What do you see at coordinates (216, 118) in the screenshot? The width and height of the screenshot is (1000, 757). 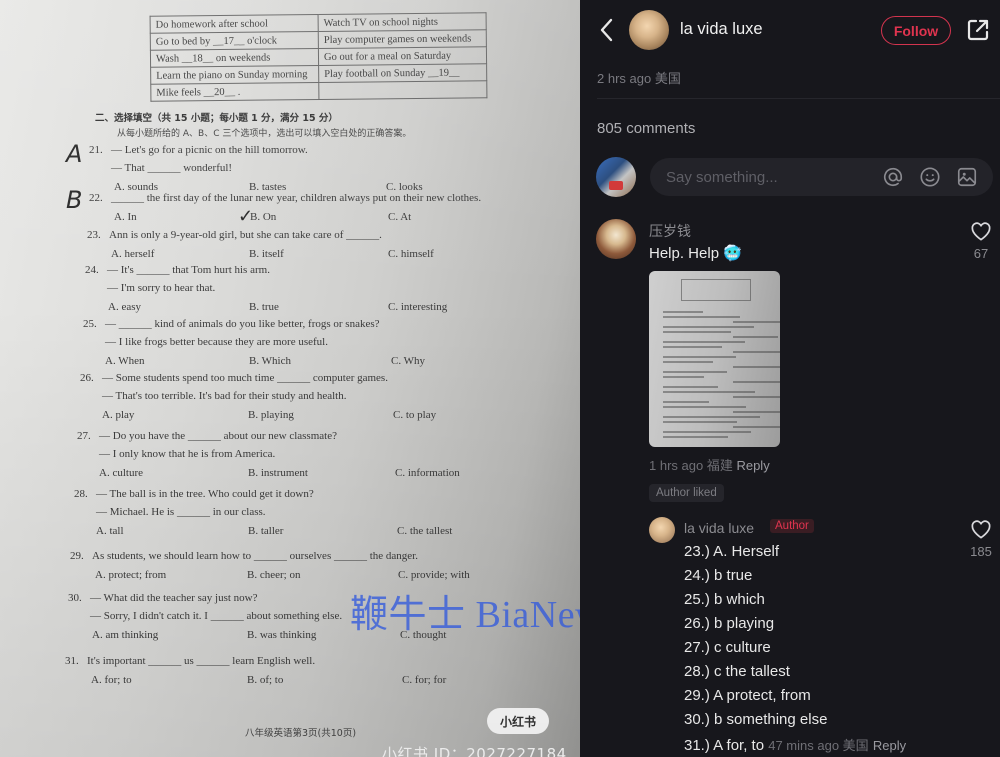 I see `section-title: 二、选择填空（共 15 小题；每小题 1 分，满分 15 分）` at bounding box center [216, 118].